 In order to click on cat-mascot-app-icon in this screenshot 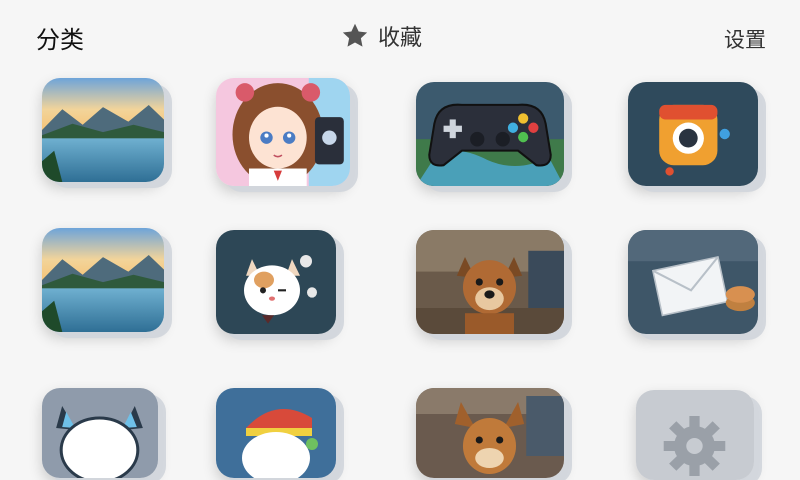, I will do `click(276, 282)`.